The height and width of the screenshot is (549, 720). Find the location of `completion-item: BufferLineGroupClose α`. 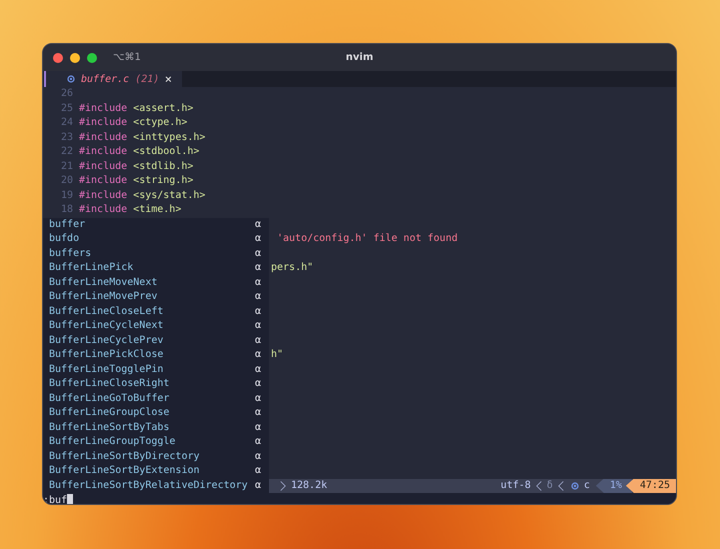

completion-item: BufferLineGroupClose α is located at coordinates (156, 413).